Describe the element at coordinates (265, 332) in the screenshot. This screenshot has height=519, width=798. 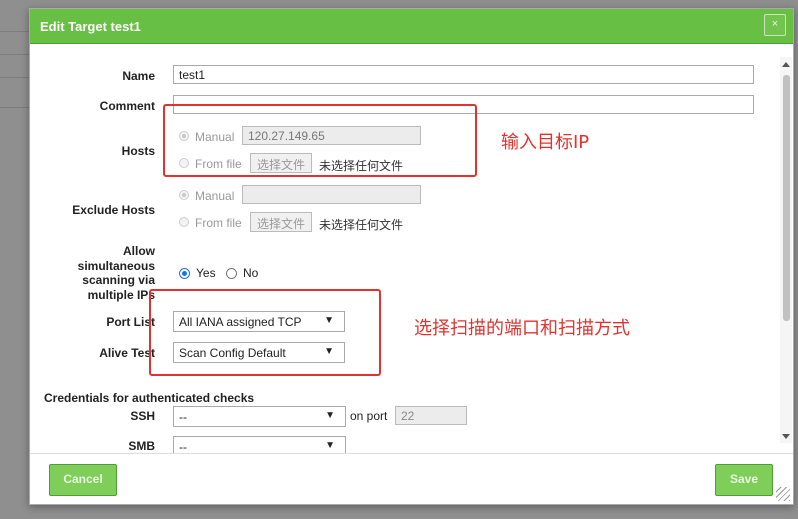
I see `ports-annotation-box` at that location.